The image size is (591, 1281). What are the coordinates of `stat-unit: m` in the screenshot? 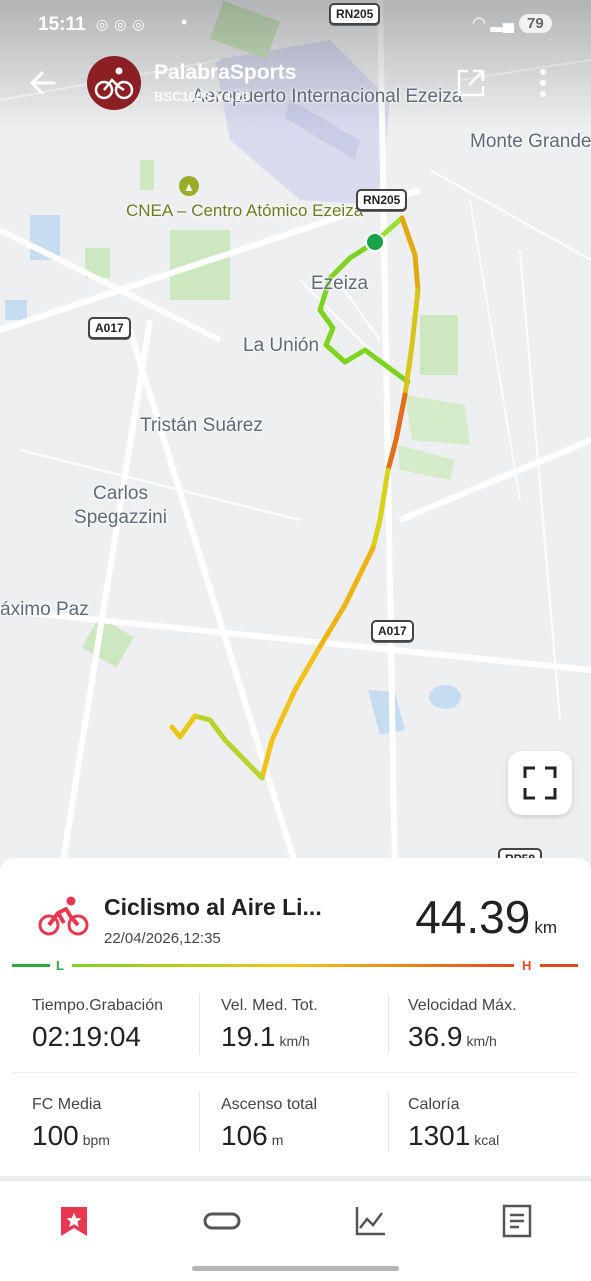 It's located at (277, 1140).